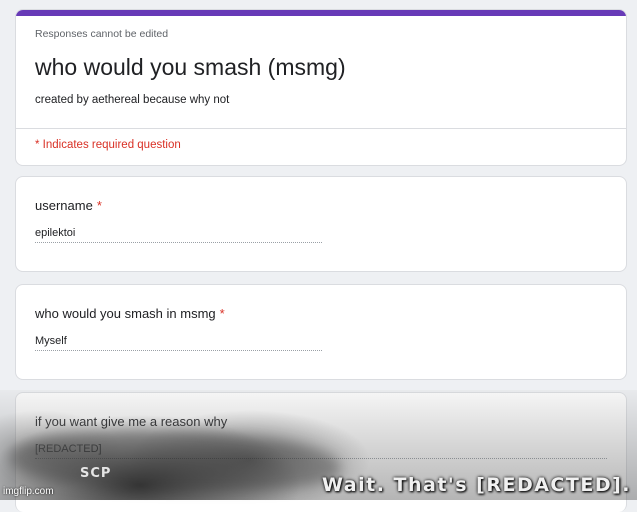 The image size is (637, 512). Describe the element at coordinates (102, 34) in the screenshot. I see `responses-notice: Responses cannot be edited` at that location.